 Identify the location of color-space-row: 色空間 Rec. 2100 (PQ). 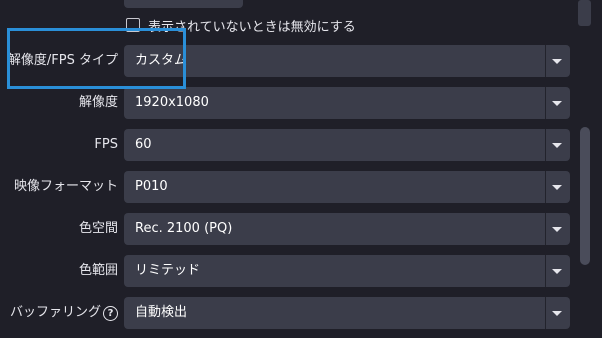
(286, 229).